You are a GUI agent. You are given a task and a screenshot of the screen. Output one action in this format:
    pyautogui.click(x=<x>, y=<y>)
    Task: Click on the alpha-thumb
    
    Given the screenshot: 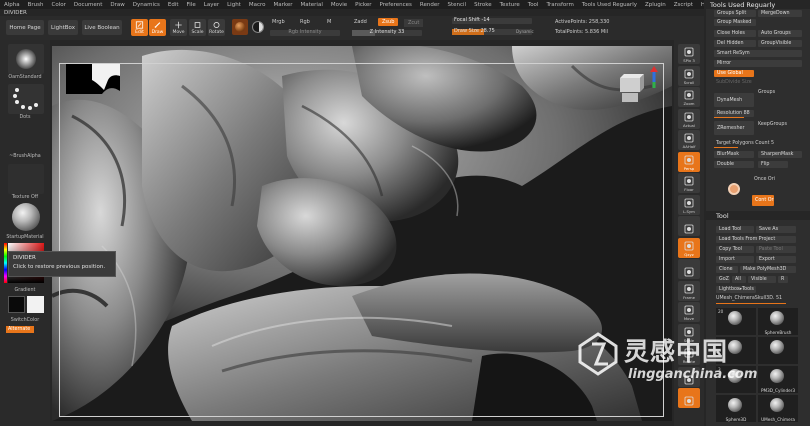 What is the action you would take?
    pyautogui.click(x=26, y=59)
    